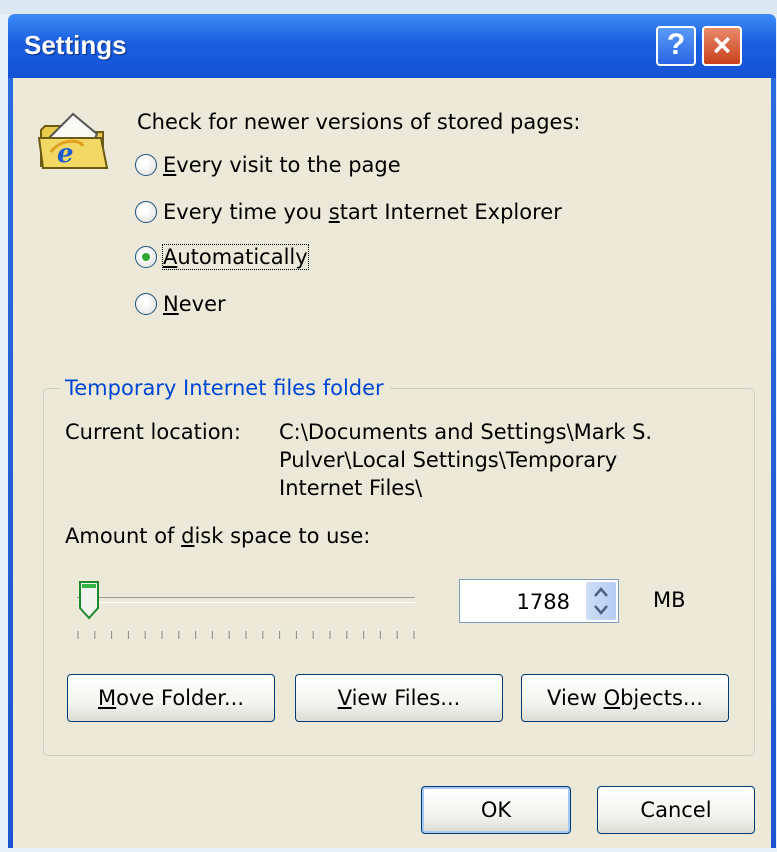 Image resolution: width=777 pixels, height=852 pixels. Describe the element at coordinates (362, 212) in the screenshot. I see `radio-label: Every time you start Internet Explorer` at that location.